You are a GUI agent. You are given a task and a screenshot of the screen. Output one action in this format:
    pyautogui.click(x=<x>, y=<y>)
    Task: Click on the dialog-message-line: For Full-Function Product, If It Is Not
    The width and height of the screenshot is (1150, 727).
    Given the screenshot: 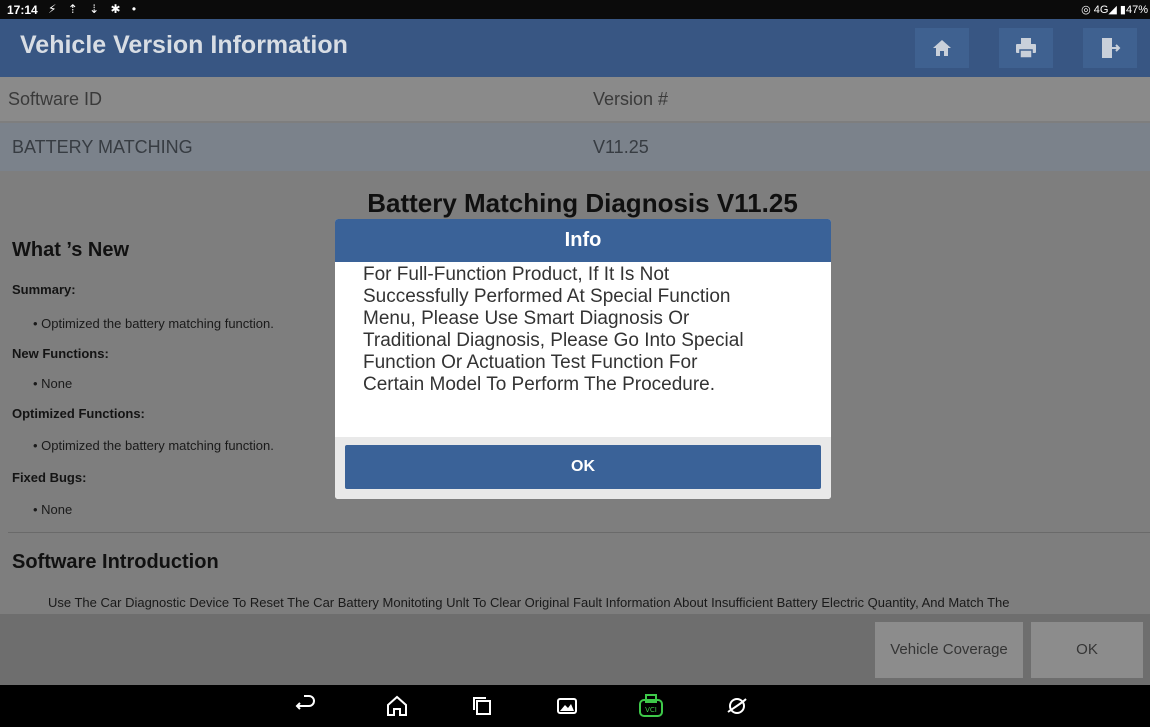 What is the action you would take?
    pyautogui.click(x=516, y=274)
    